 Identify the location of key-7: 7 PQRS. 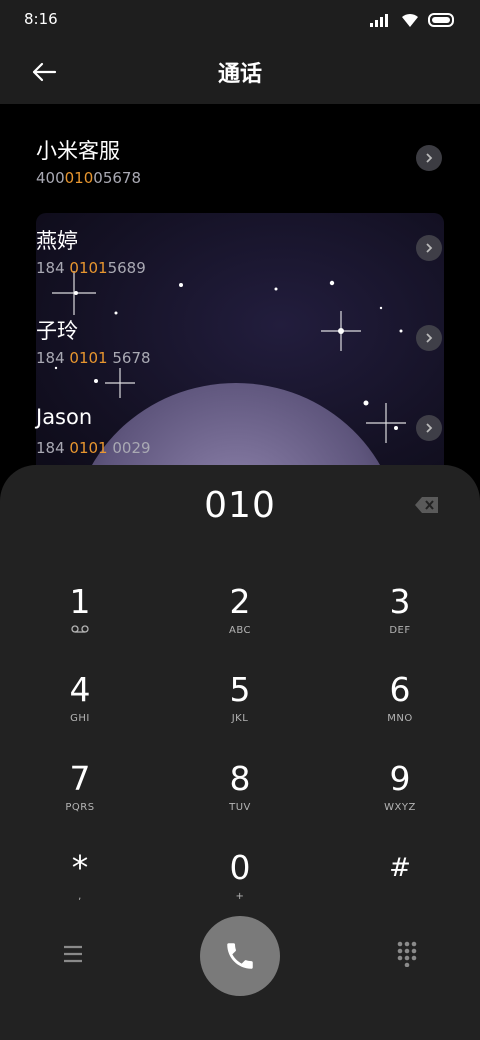
(80, 799).